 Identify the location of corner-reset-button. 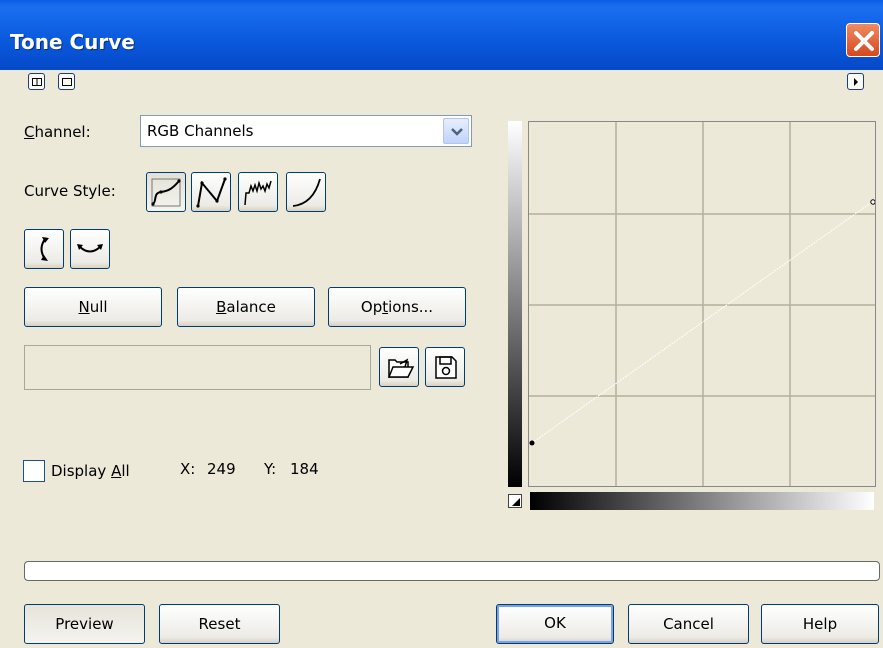
(515, 501).